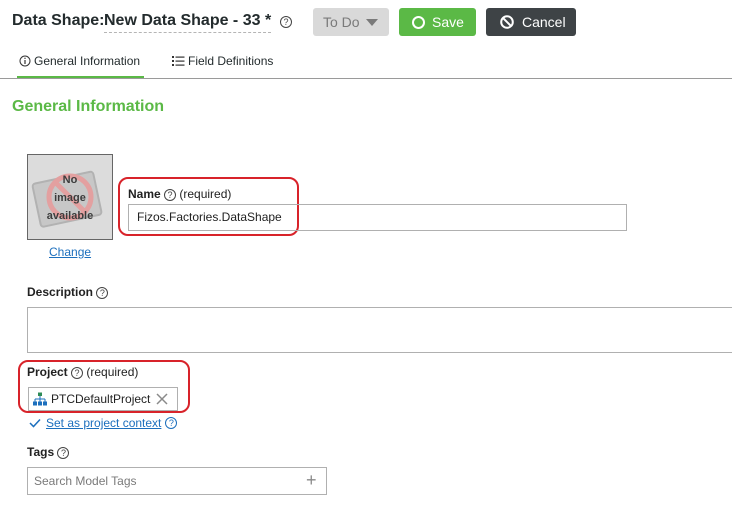  I want to click on tags-label-group: Tags ?, so click(48, 452).